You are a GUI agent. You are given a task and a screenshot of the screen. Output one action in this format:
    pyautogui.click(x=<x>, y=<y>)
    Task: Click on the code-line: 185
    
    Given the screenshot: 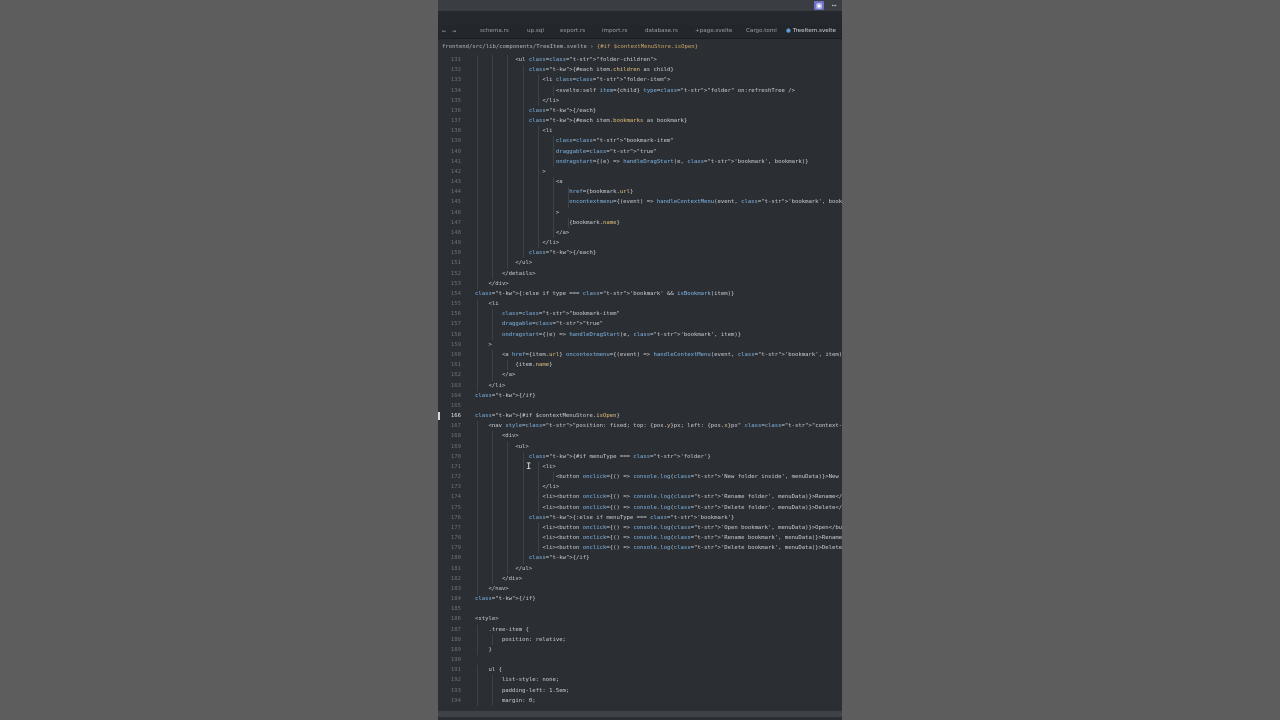 What is the action you would take?
    pyautogui.click(x=640, y=609)
    